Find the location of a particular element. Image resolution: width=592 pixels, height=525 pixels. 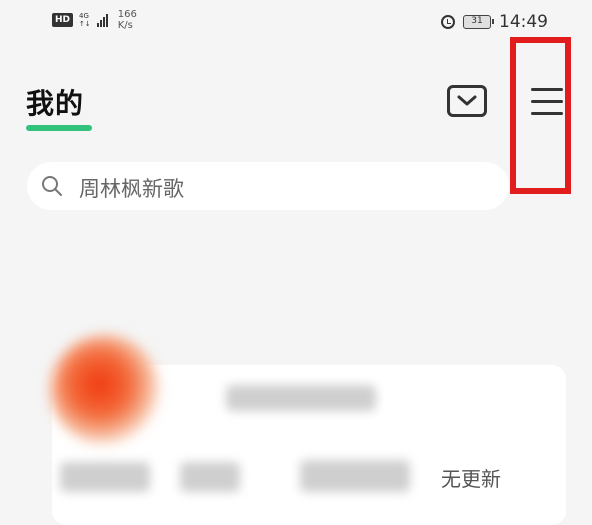

network-arrows: ↑↓ is located at coordinates (85, 24).